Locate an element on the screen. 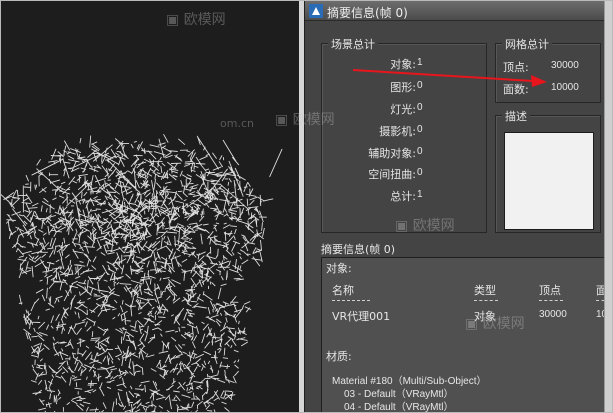 The height and width of the screenshot is (413, 613). mesh-totals-title: 网格总计 is located at coordinates (527, 44).